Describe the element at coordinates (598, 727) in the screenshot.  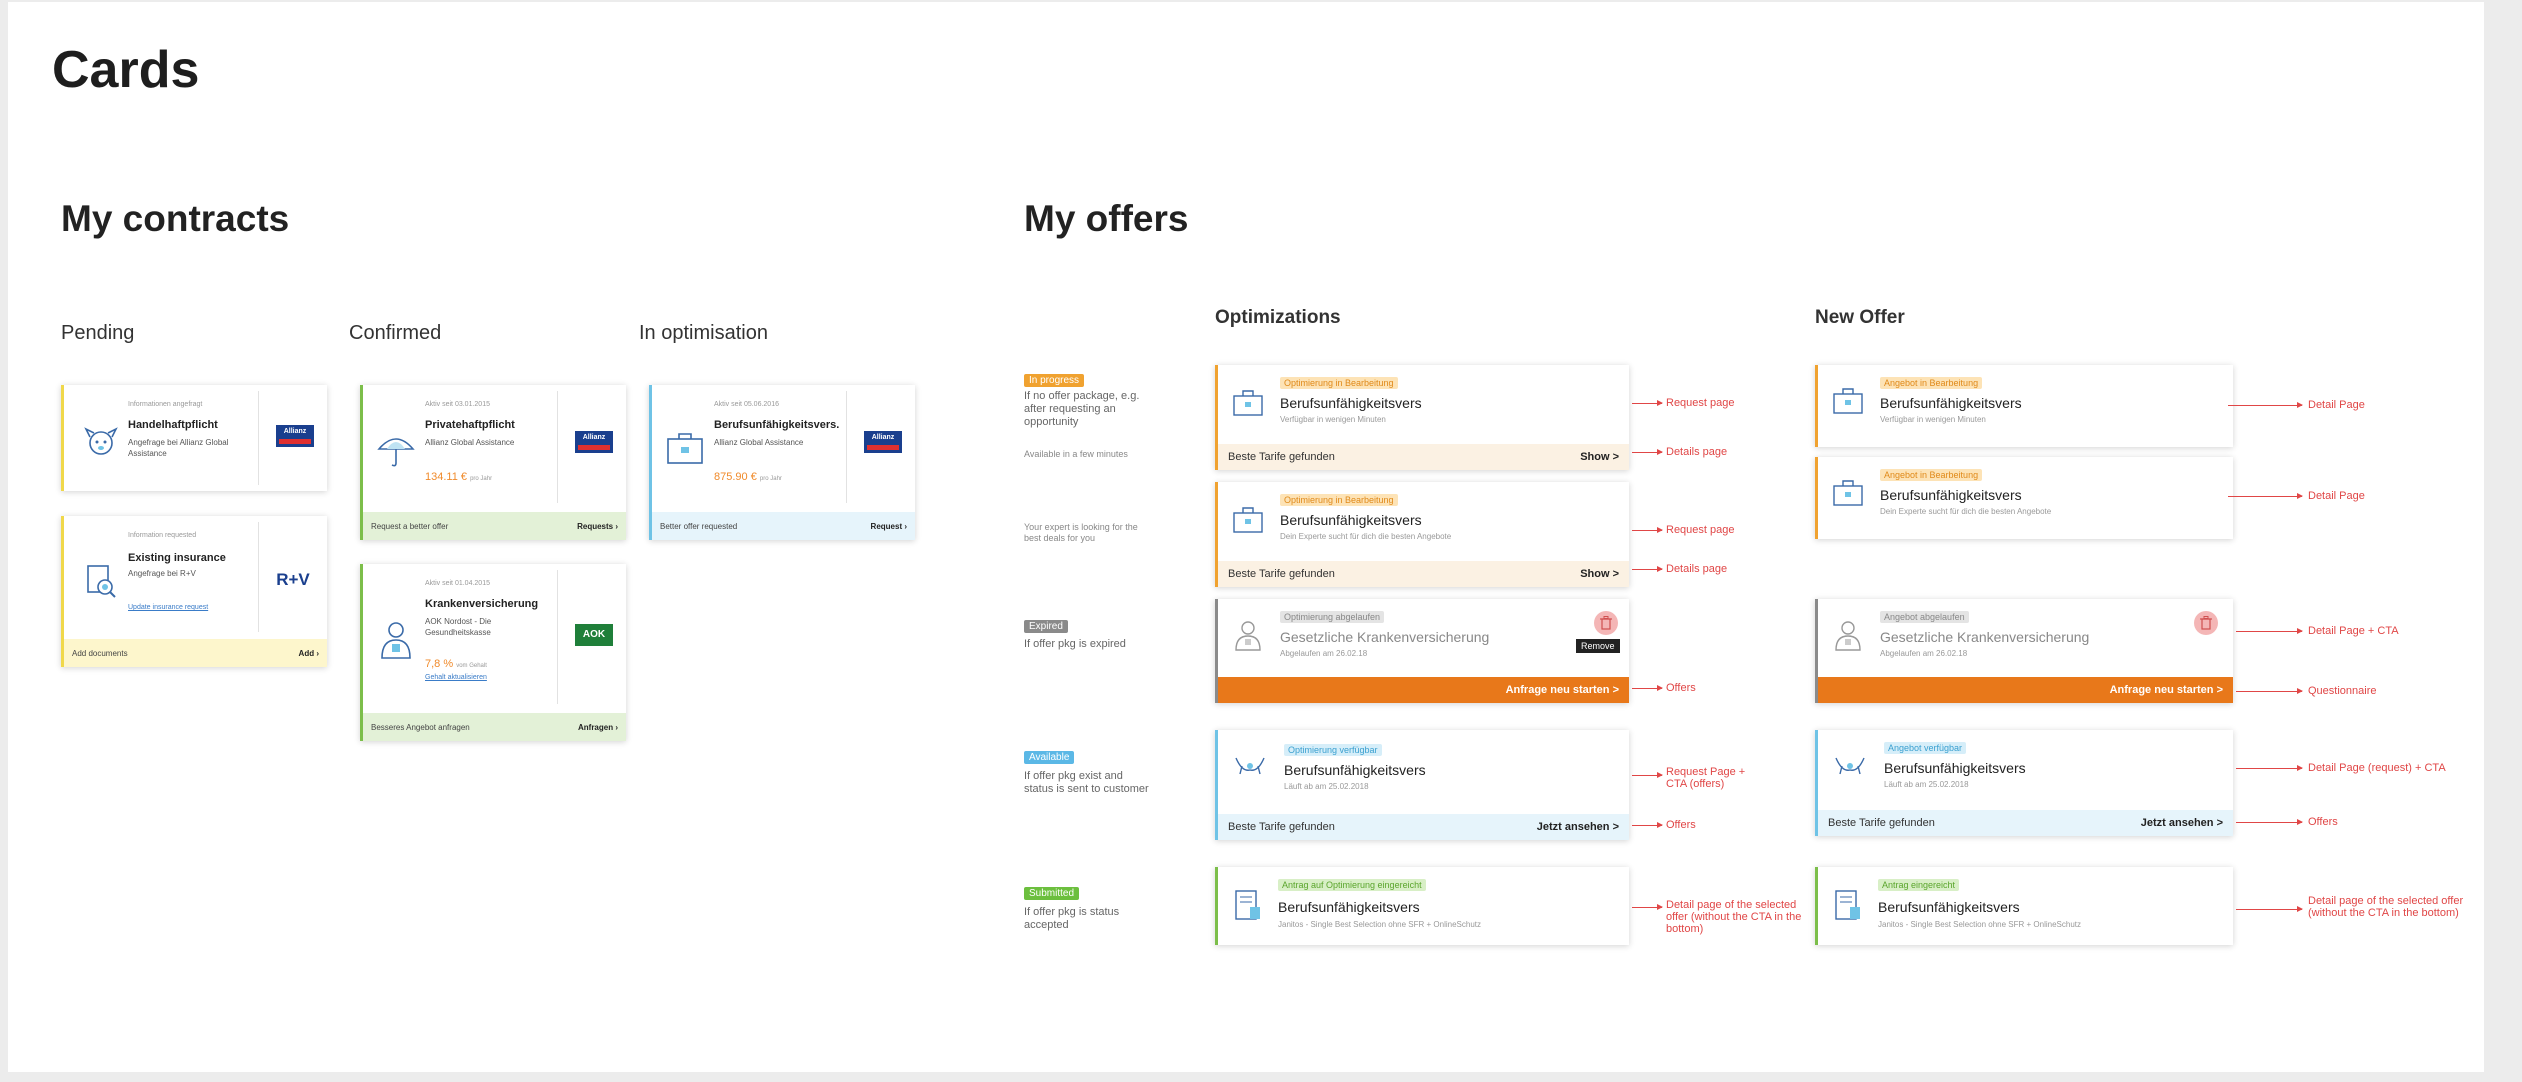
I see `footer-action: Anfragen ›` at that location.